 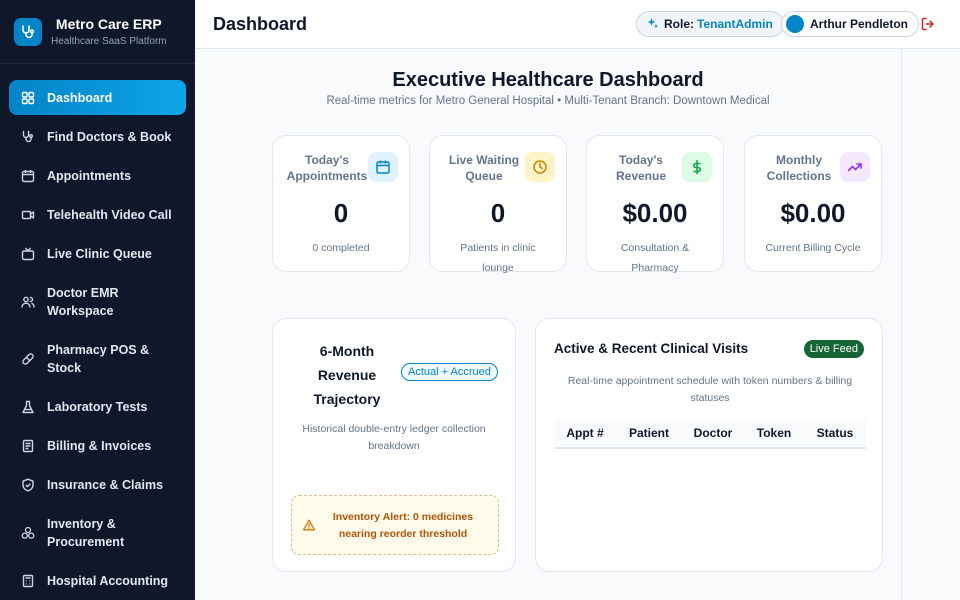 I want to click on live-feed-badge: Live Feed, so click(x=833, y=349).